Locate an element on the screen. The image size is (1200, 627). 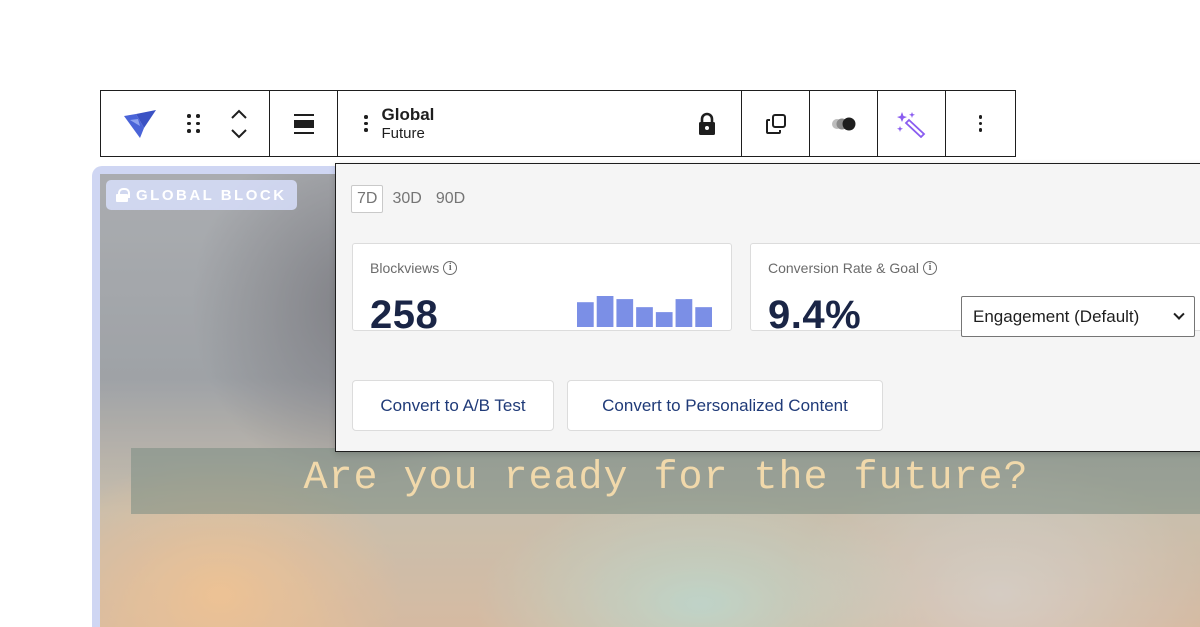
range-7d: 7D is located at coordinates (367, 199).